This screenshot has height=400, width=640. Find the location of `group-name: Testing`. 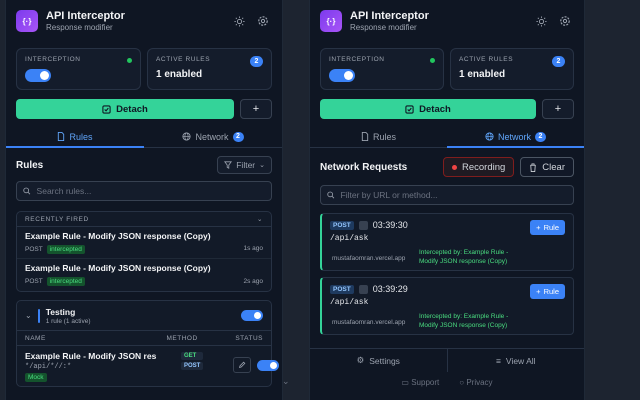

group-name: Testing is located at coordinates (60, 311).